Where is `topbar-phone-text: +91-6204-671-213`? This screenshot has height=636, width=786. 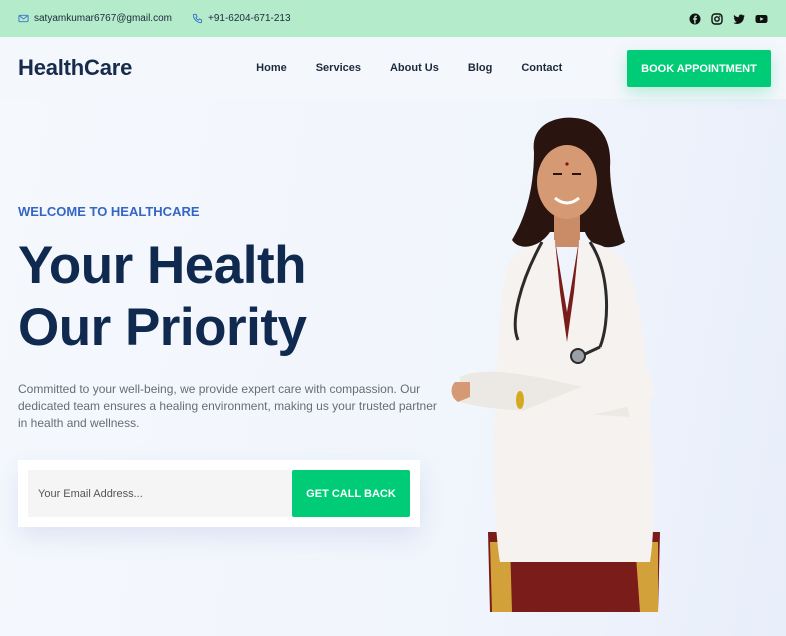
topbar-phone-text: +91-6204-671-213 is located at coordinates (249, 18).